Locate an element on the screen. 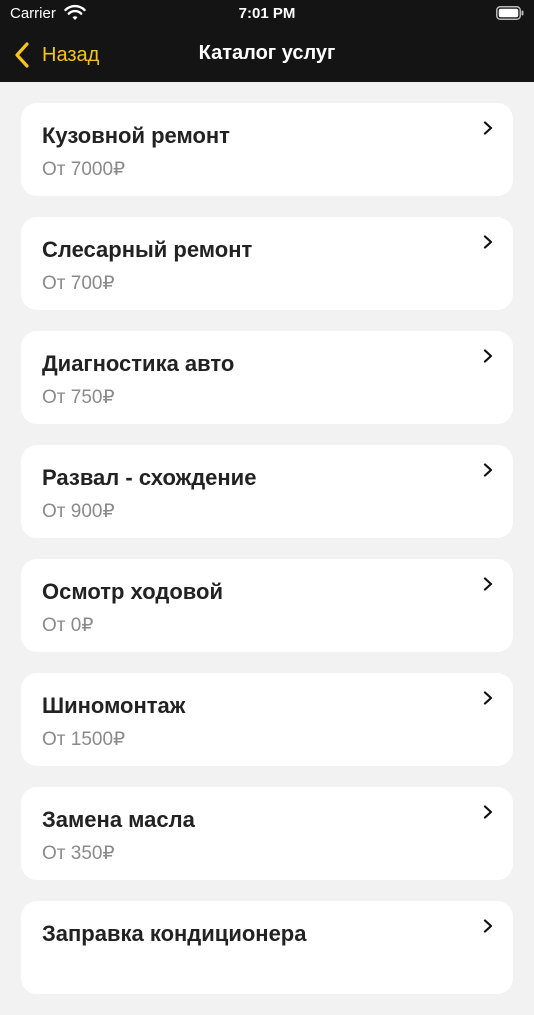 This screenshot has height=1015, width=534. navigation-bar: Назад Каталог услуг is located at coordinates (267, 55).